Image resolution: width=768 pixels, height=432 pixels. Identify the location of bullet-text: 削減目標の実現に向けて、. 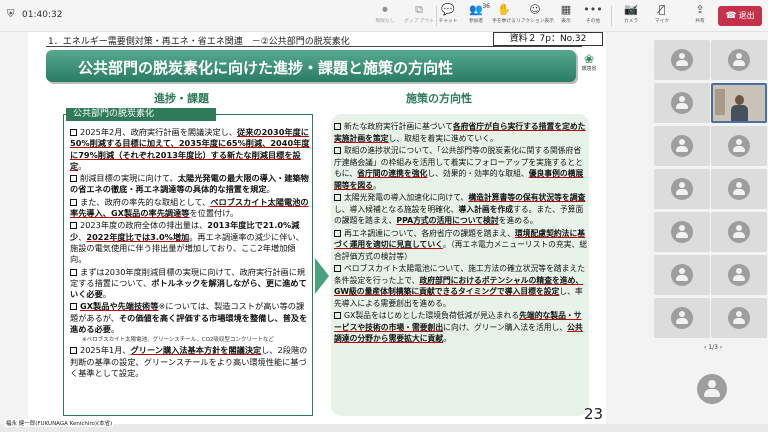
(129, 178).